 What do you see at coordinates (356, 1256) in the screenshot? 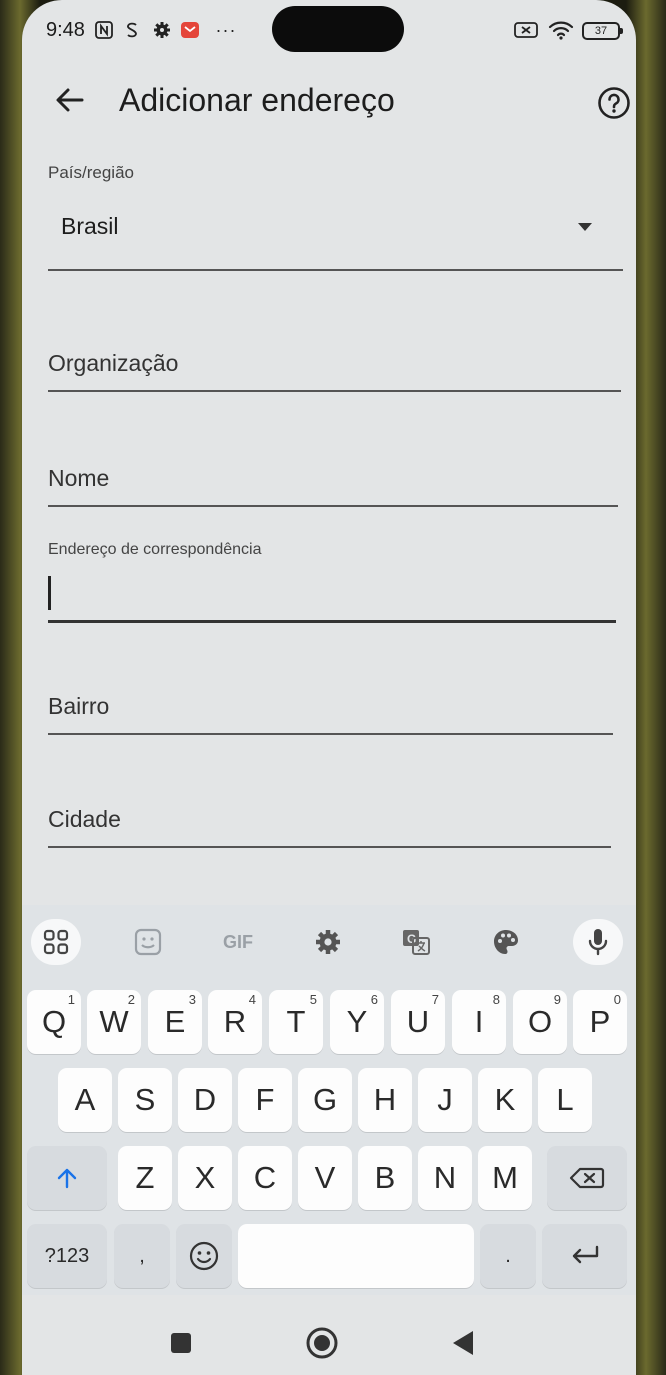
I see `space-key` at bounding box center [356, 1256].